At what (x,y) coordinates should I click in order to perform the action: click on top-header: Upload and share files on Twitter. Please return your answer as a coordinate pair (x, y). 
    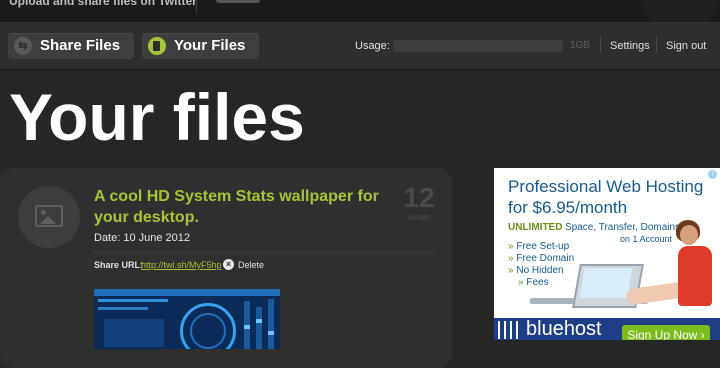
    Looking at the image, I should click on (360, 11).